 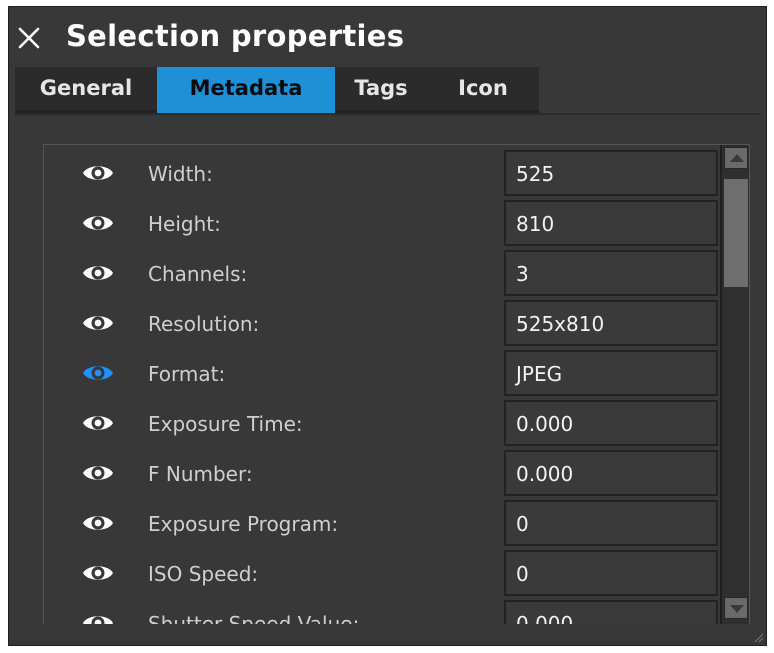 I want to click on title-bar: Selection properties, so click(x=387, y=37).